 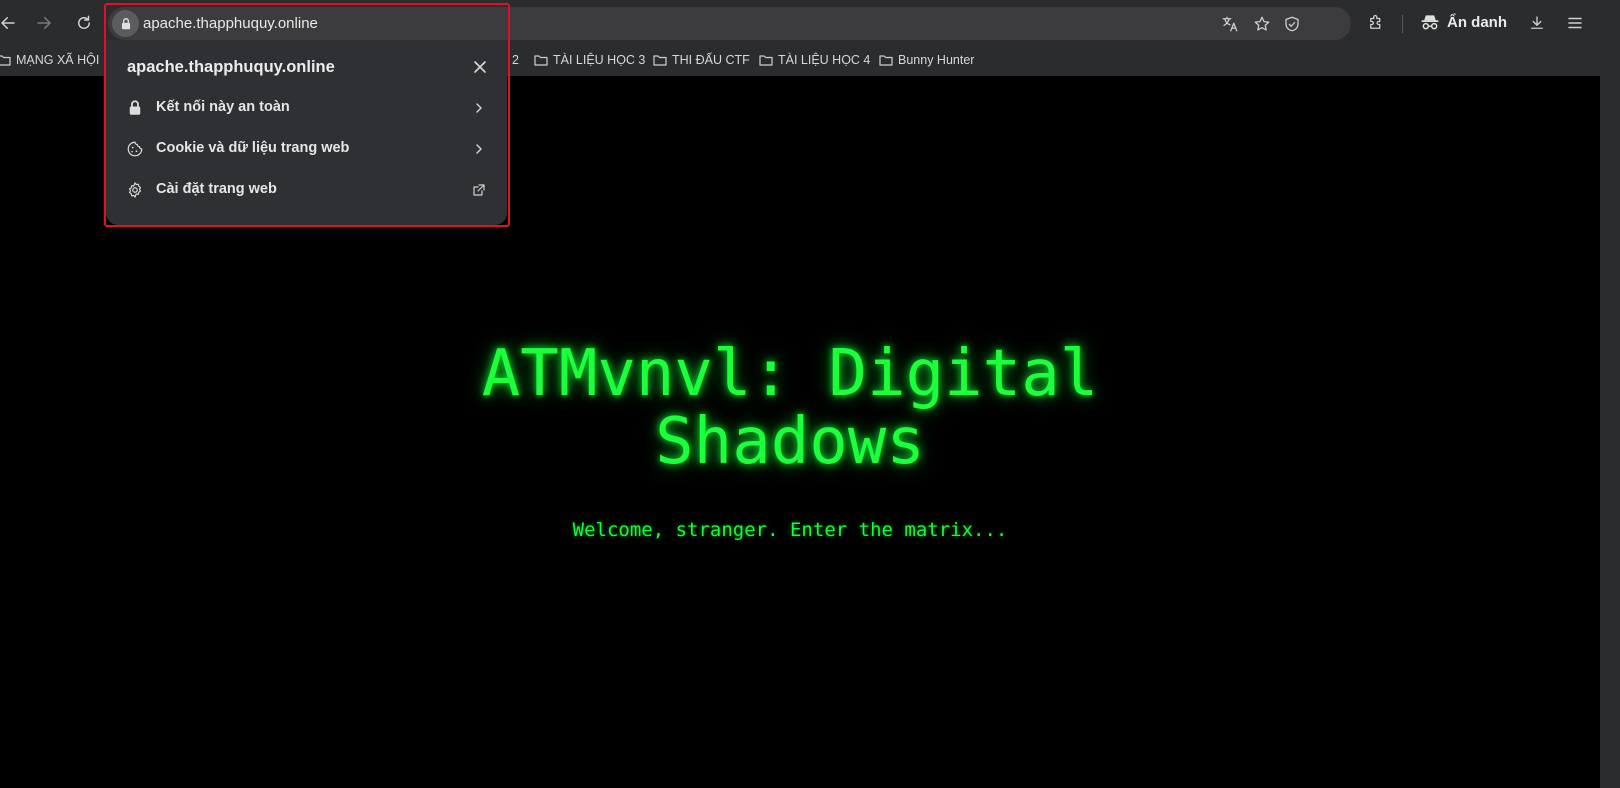 I want to click on bookmark-folder: Bunny Hunter, so click(x=926, y=60).